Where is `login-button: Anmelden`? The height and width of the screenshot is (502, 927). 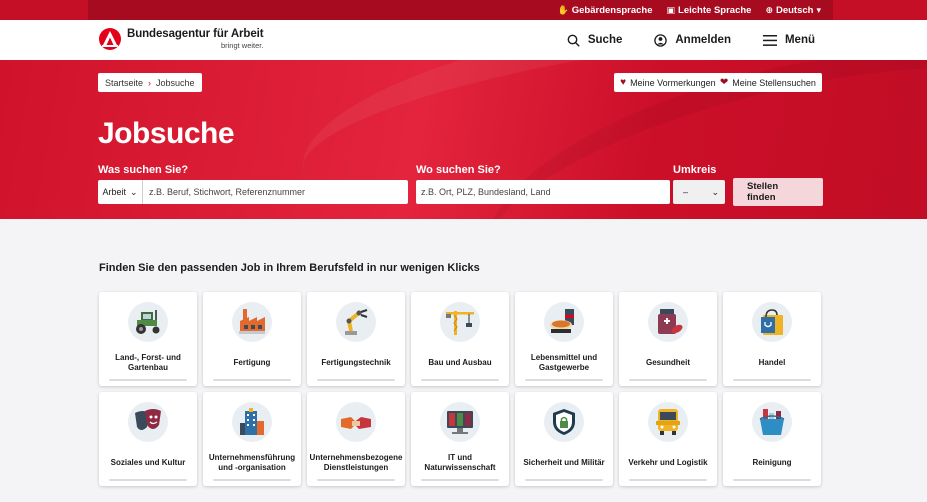 login-button: Anmelden is located at coordinates (692, 40).